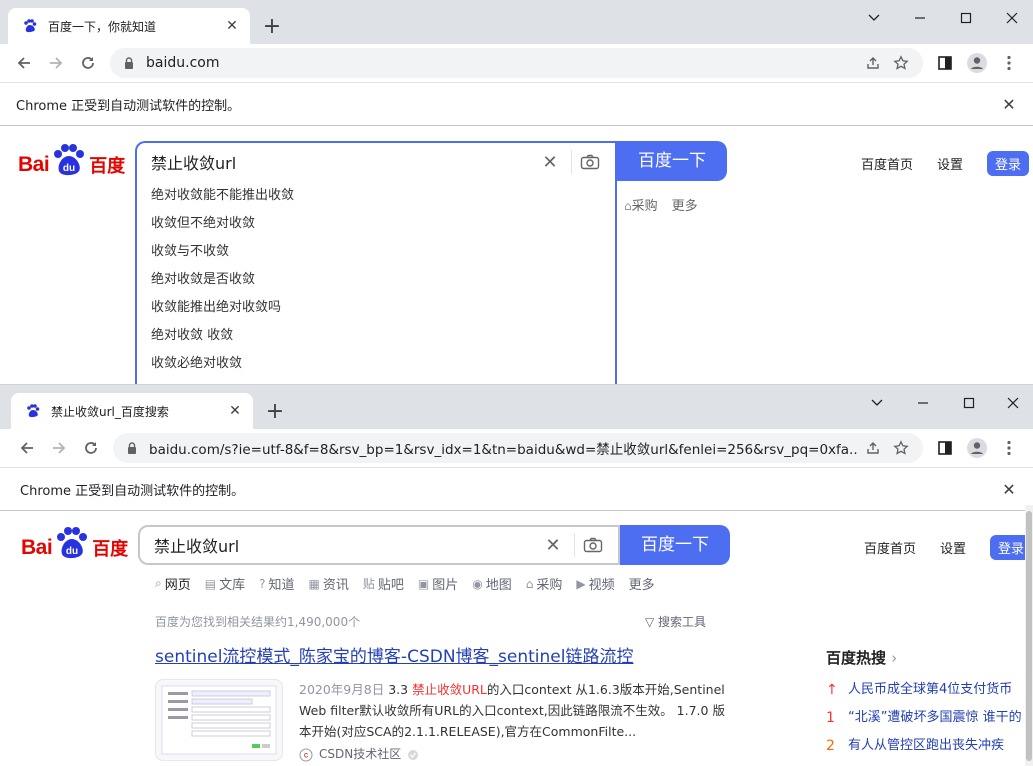  What do you see at coordinates (383, 583) in the screenshot?
I see `tab-tieba: 贴贴吧` at bounding box center [383, 583].